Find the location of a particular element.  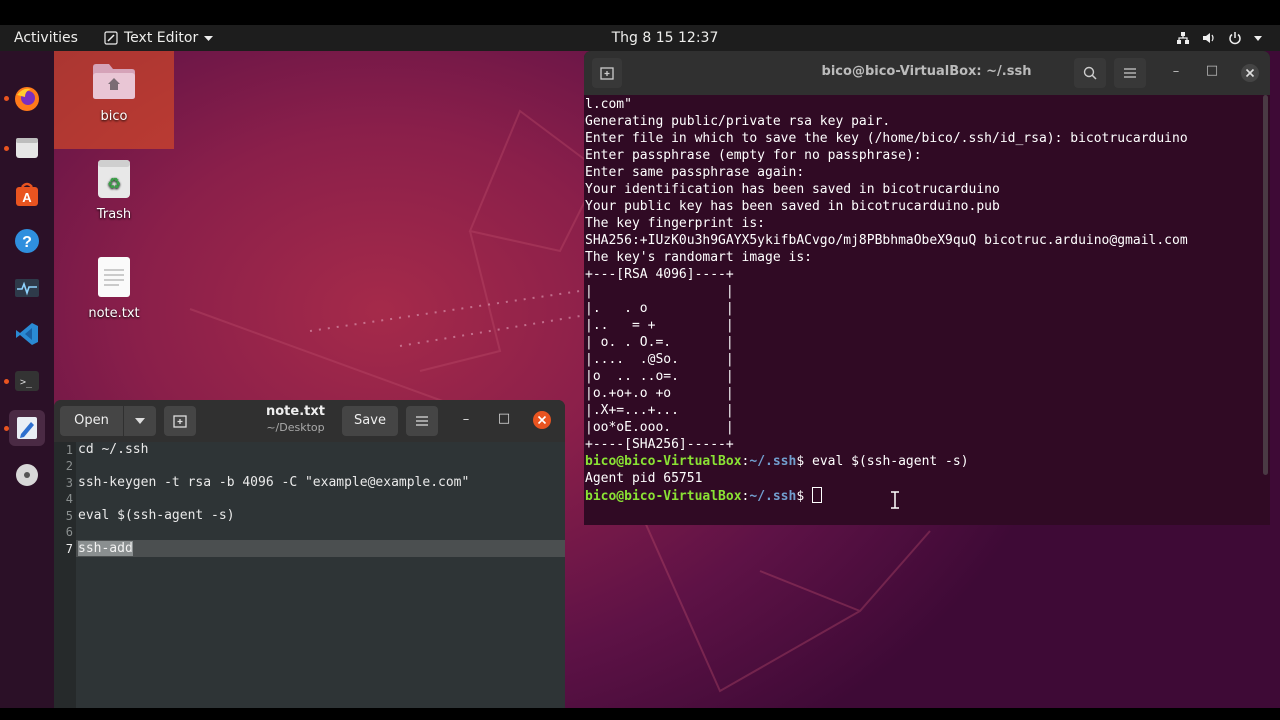

activities-button: Activities is located at coordinates (46, 38).